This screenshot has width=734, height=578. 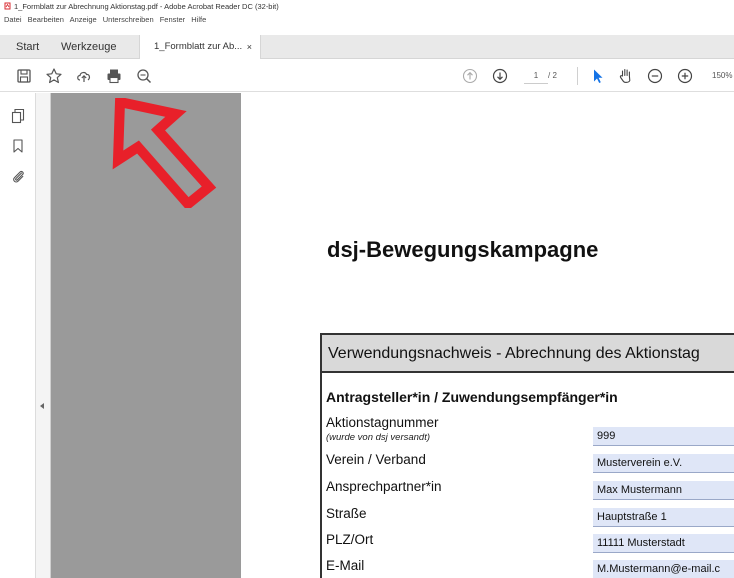 I want to click on tab-tools: Werkzeuge, so click(x=88, y=47).